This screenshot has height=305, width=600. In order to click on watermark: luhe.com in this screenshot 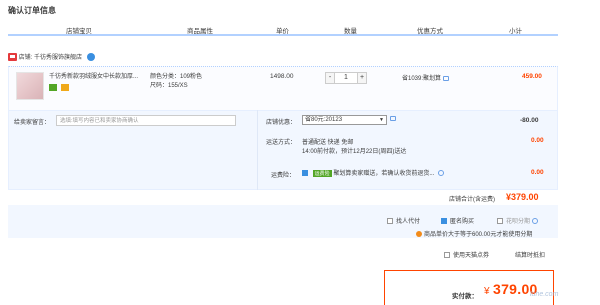, I will do `click(544, 294)`.